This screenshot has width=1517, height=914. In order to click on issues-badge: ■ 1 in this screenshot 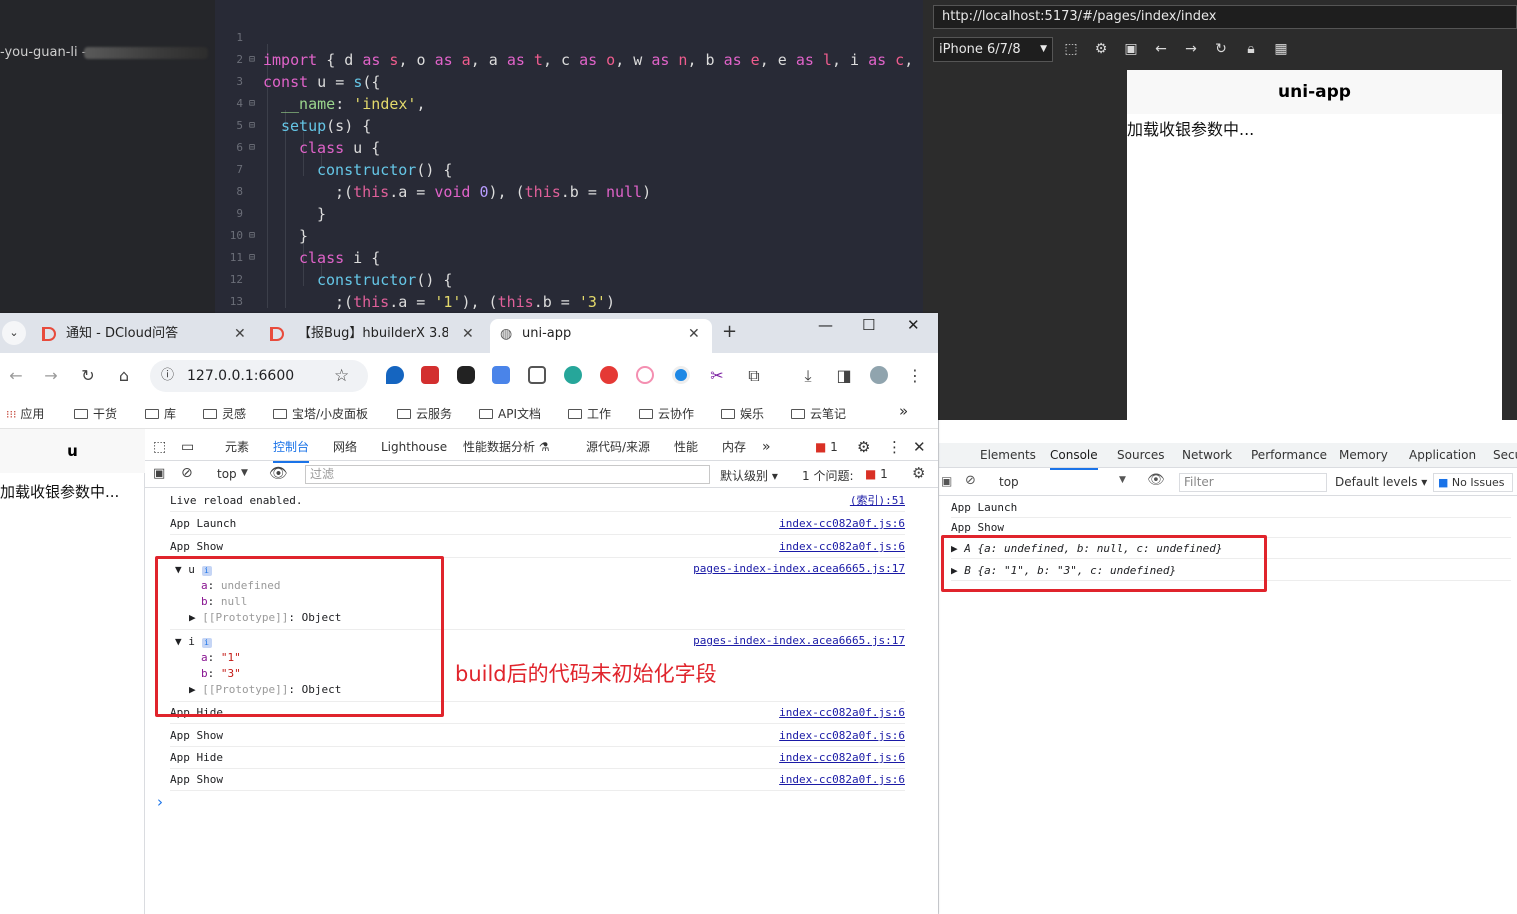, I will do `click(826, 447)`.